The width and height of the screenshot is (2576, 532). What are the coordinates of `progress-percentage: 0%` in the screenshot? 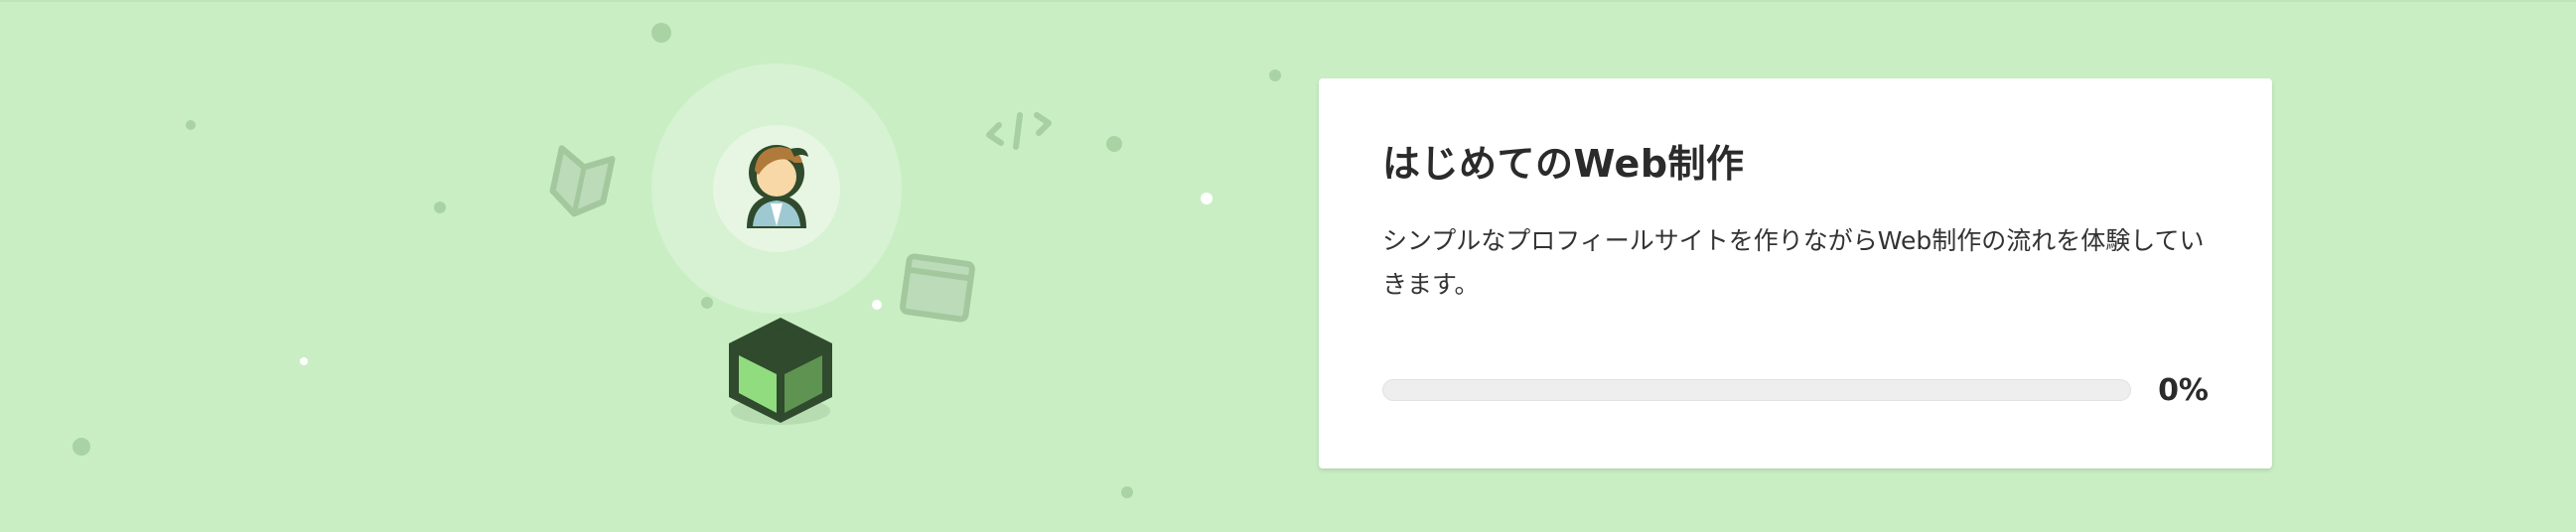 It's located at (2183, 390).